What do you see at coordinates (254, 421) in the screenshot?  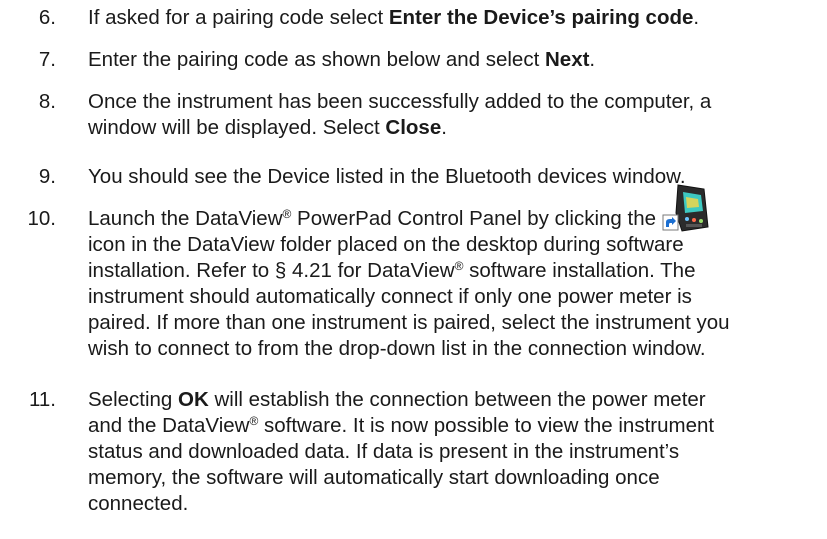 I see `registered-mark: ®` at bounding box center [254, 421].